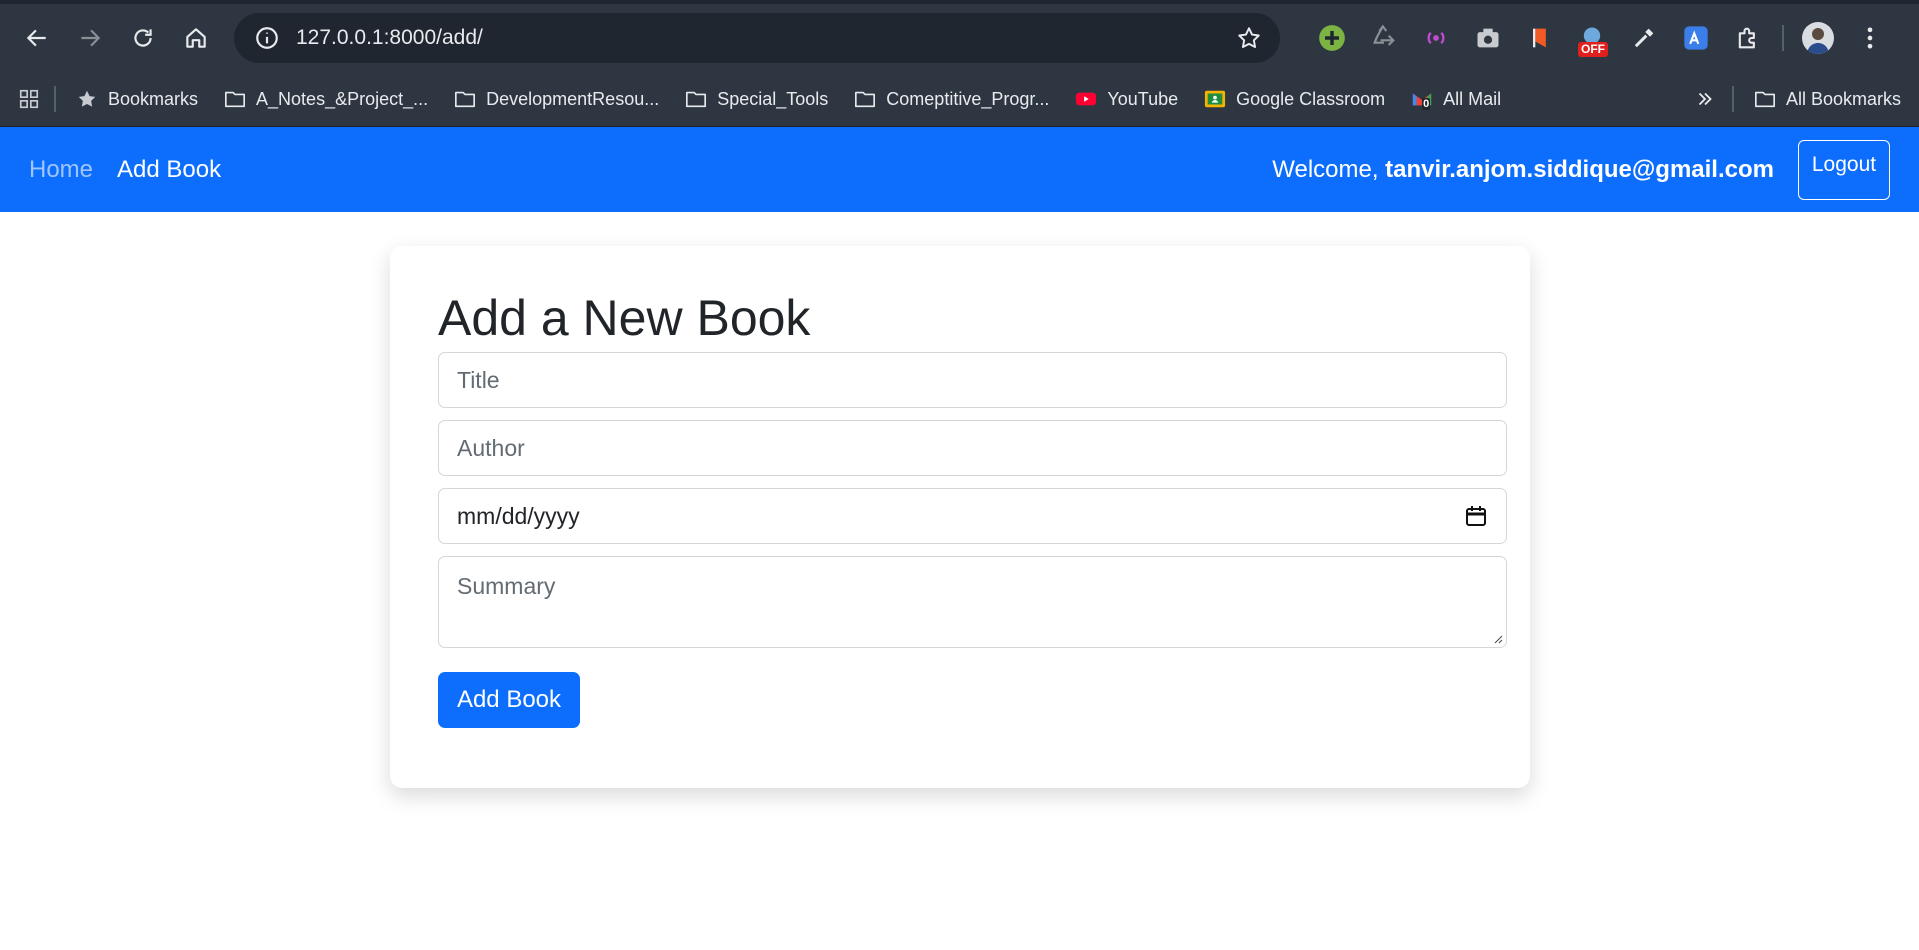 The height and width of the screenshot is (950, 1919). What do you see at coordinates (1593, 49) in the screenshot?
I see `off-badge: OFF` at bounding box center [1593, 49].